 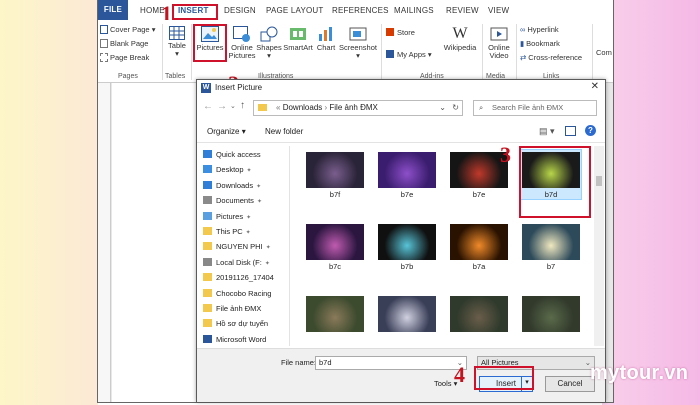 I want to click on tab-design: DESIGN, so click(x=240, y=10).